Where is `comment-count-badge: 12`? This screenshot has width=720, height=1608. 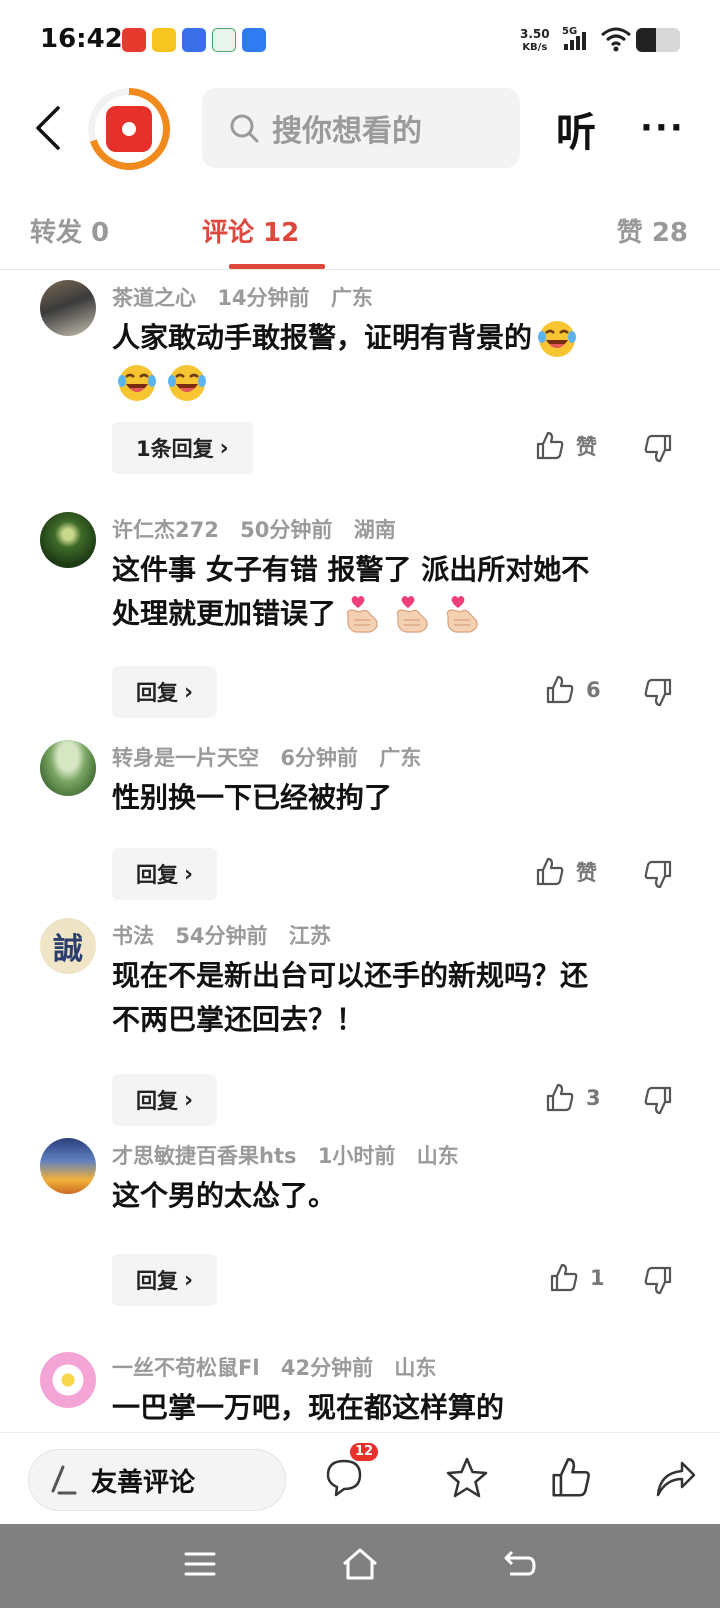
comment-count-badge: 12 is located at coordinates (364, 1452).